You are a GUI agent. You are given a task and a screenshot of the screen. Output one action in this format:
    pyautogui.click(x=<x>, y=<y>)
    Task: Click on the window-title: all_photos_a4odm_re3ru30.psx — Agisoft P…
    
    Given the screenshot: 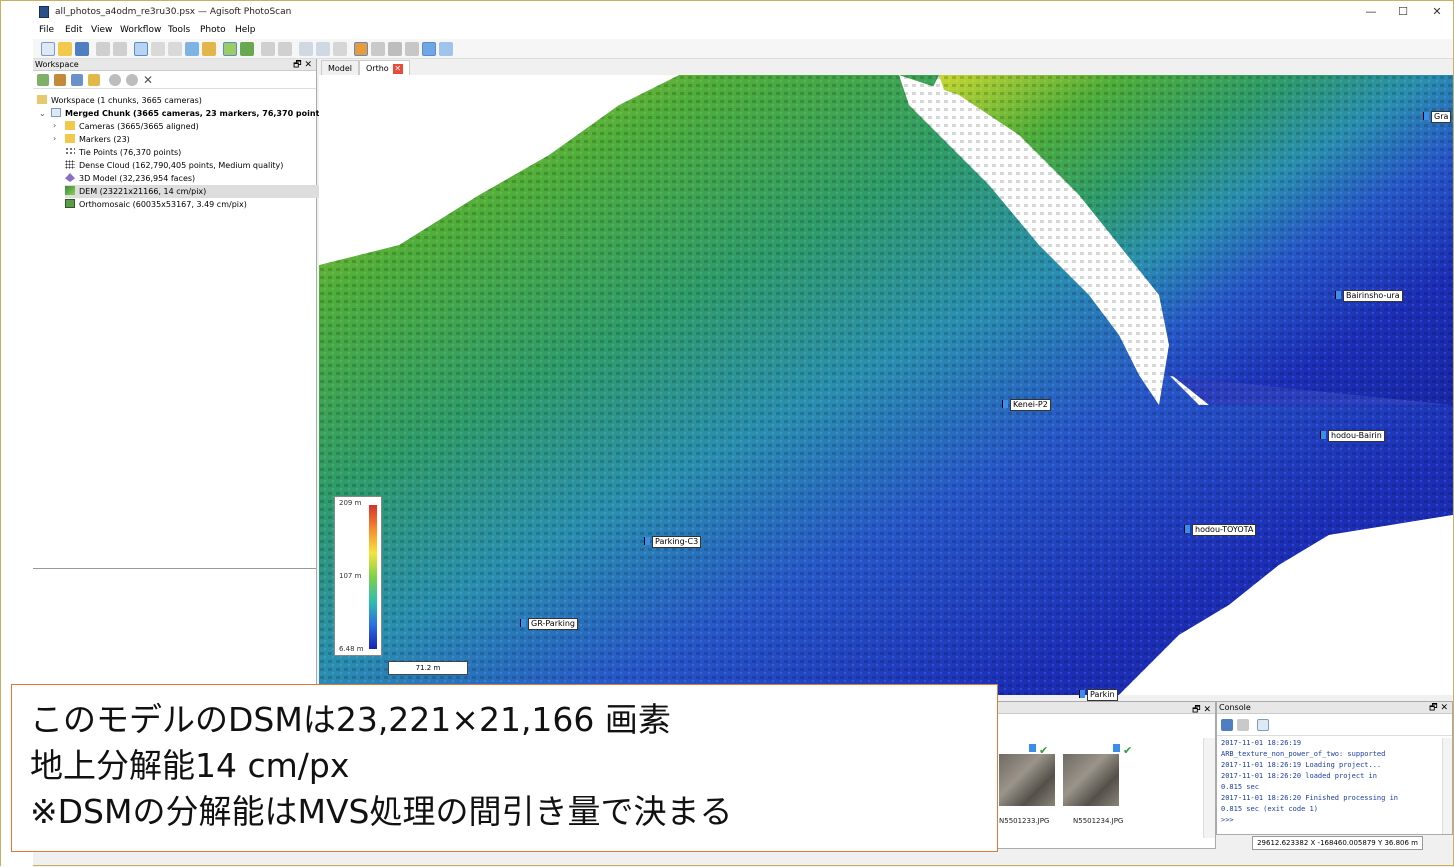 What is the action you would take?
    pyautogui.click(x=173, y=12)
    